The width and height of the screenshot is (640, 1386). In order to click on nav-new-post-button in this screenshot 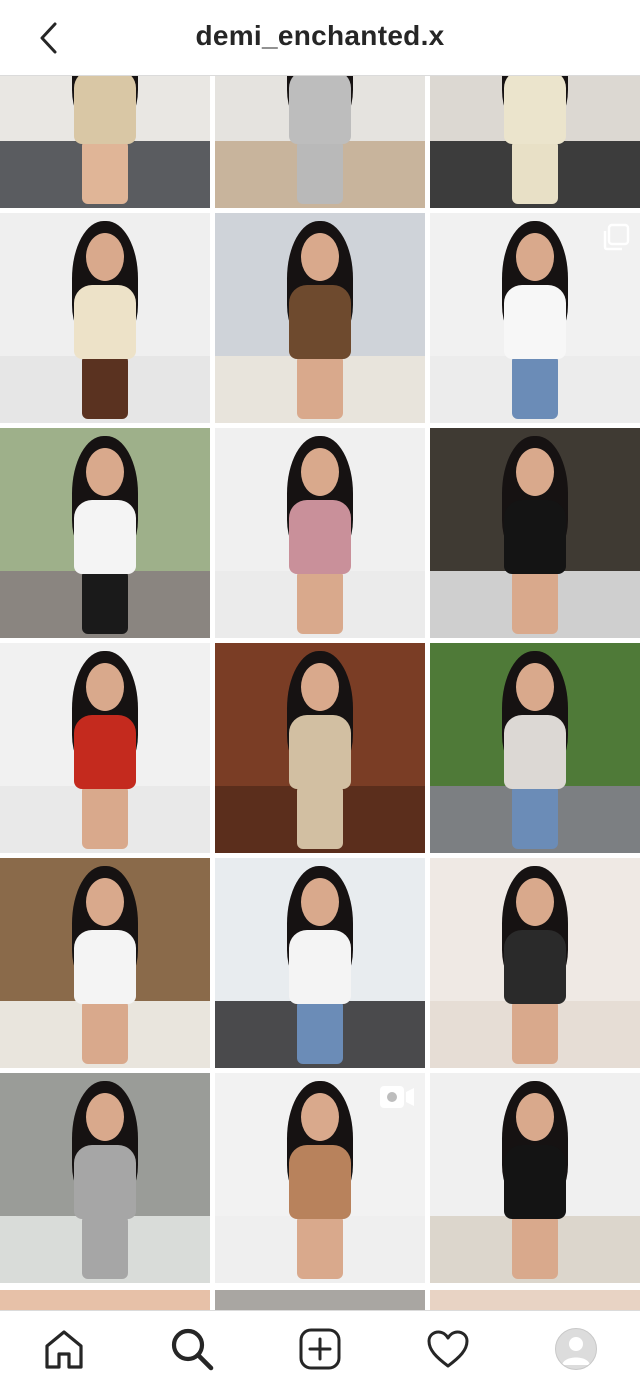, I will do `click(320, 1348)`.